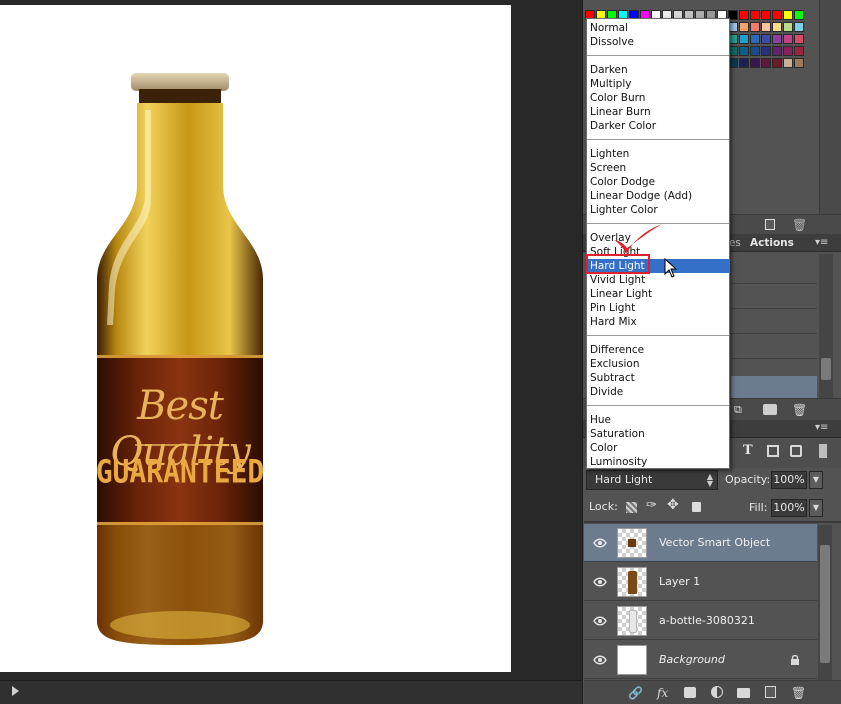 The width and height of the screenshot is (841, 704). What do you see at coordinates (825, 602) in the screenshot?
I see `layers-scrollbar` at bounding box center [825, 602].